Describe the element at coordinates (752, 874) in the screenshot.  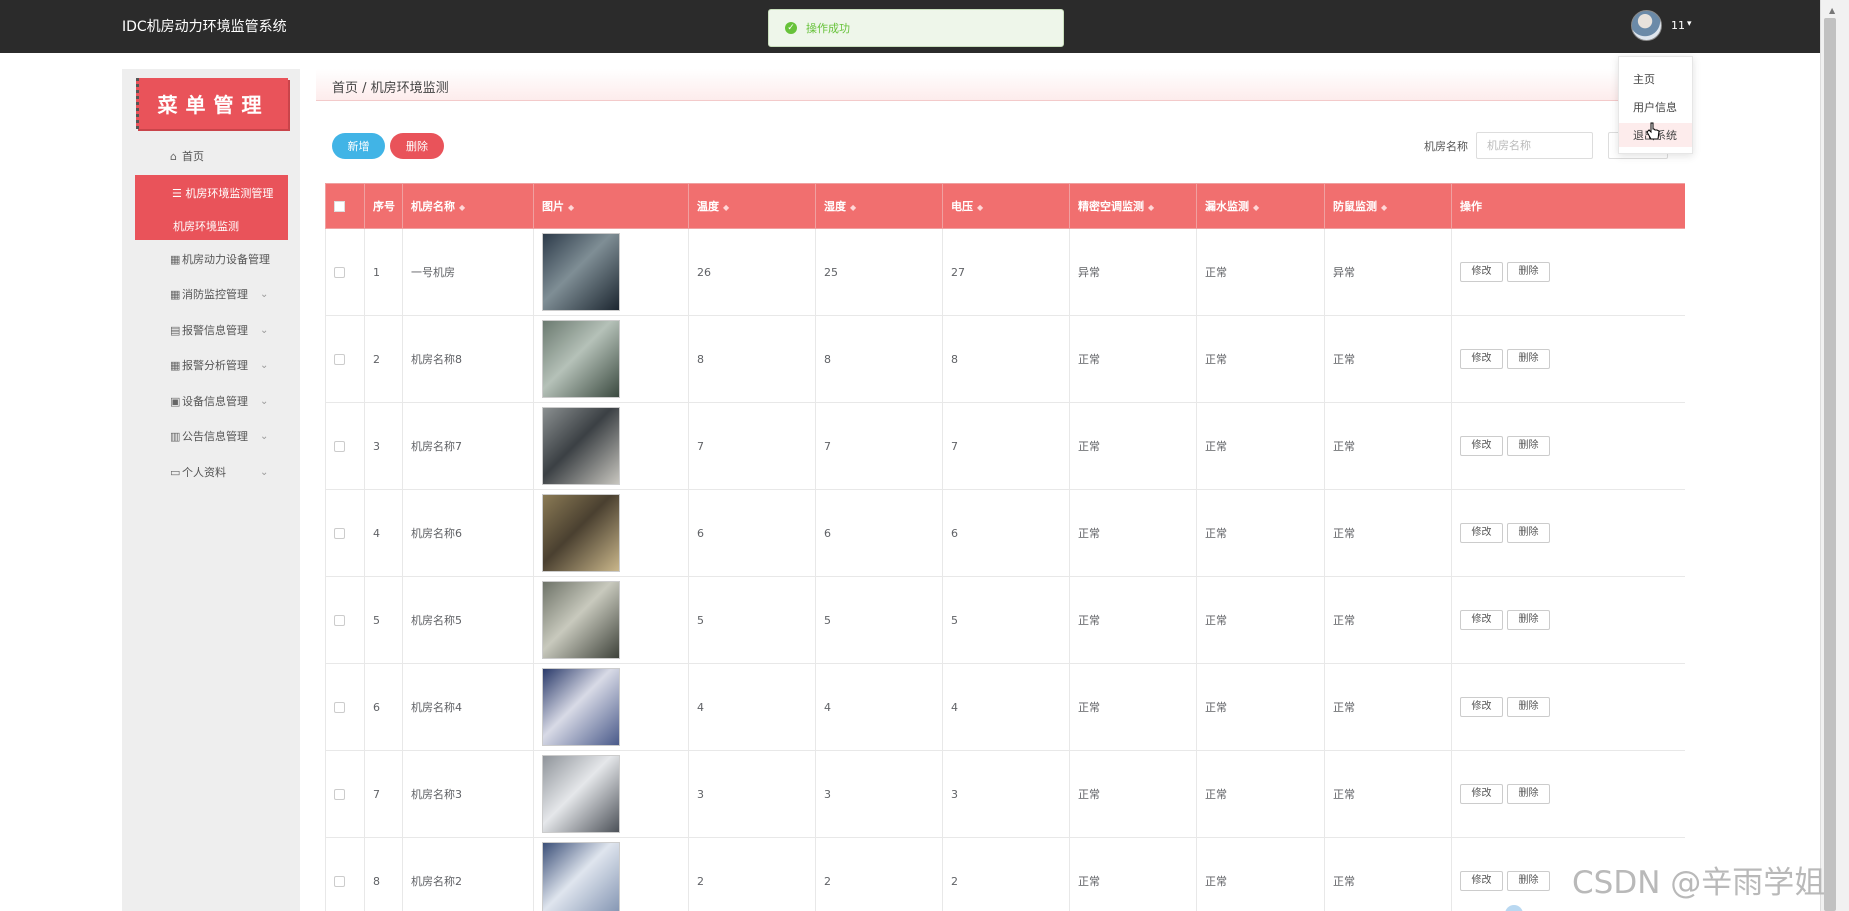
I see `cell-temperature: 2` at that location.